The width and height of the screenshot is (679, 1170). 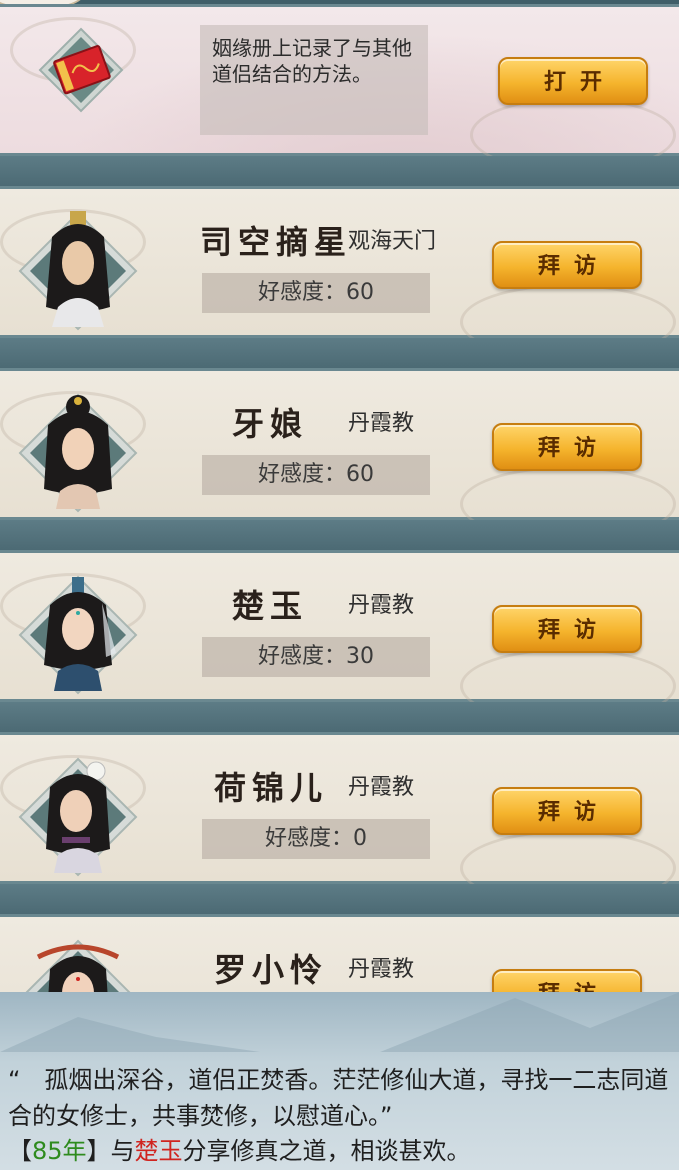 I want to click on log-npc-name: 楚玉, so click(x=158, y=1151).